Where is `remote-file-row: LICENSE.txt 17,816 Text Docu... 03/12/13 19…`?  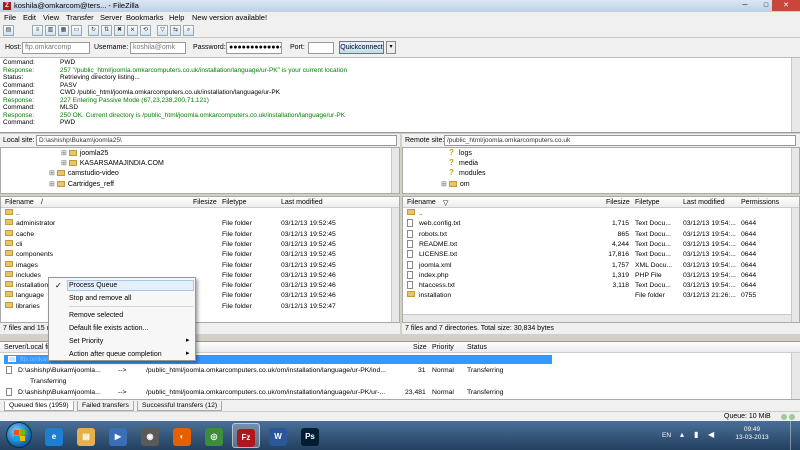 remote-file-row: LICENSE.txt 17,816 Text Docu... 03/12/13 19… is located at coordinates (597, 255).